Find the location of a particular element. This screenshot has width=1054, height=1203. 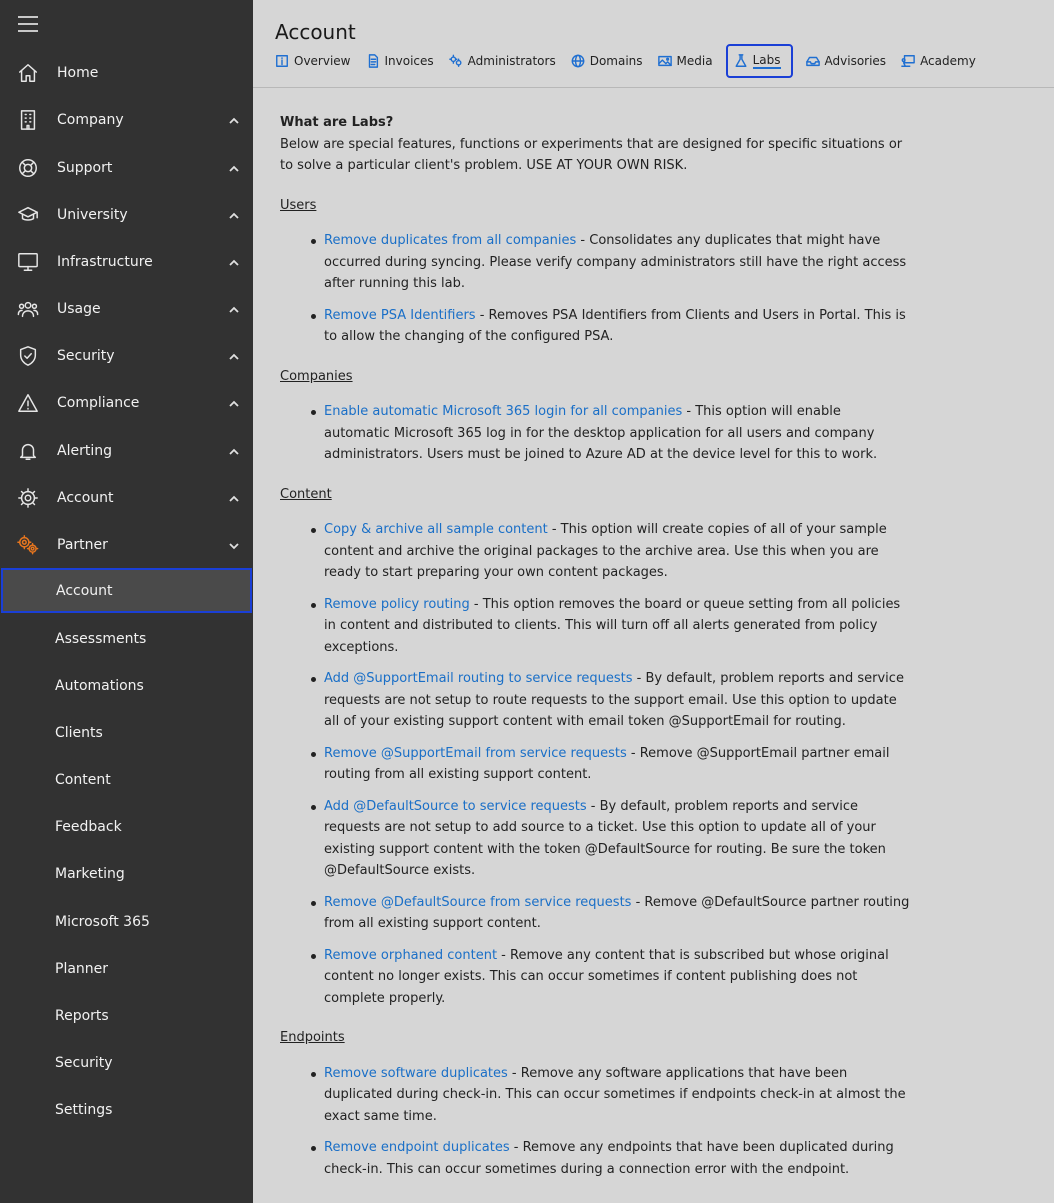

sidebar-subitem-label: Automations is located at coordinates (99, 685).